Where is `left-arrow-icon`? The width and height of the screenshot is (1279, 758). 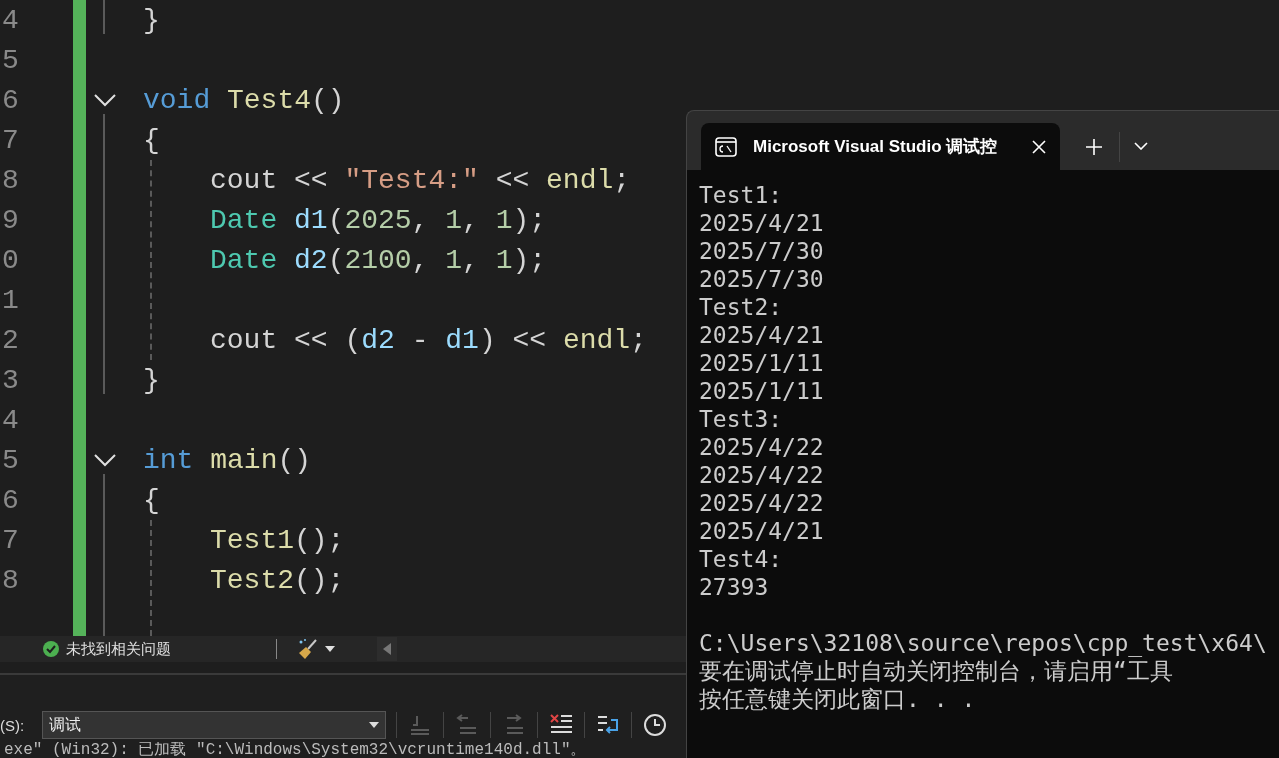
left-arrow-icon is located at coordinates (387, 649).